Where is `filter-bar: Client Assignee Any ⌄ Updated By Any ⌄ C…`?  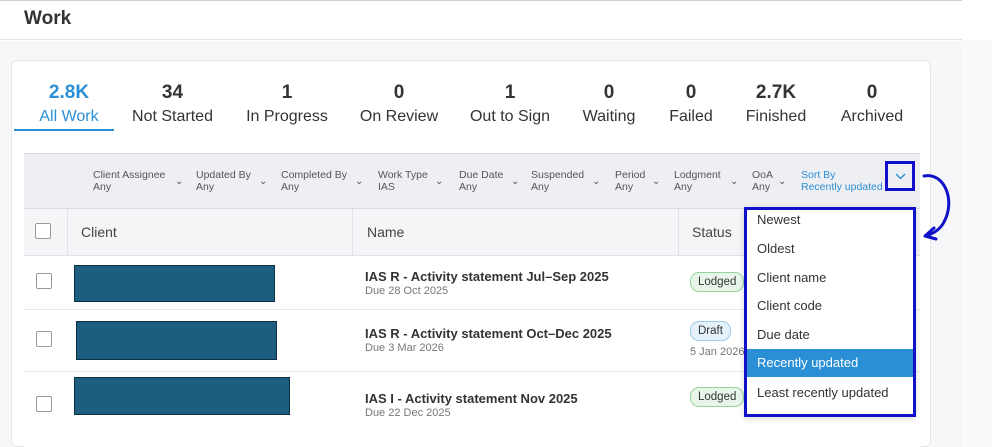 filter-bar: Client Assignee Any ⌄ Updated By Any ⌄ C… is located at coordinates (472, 181).